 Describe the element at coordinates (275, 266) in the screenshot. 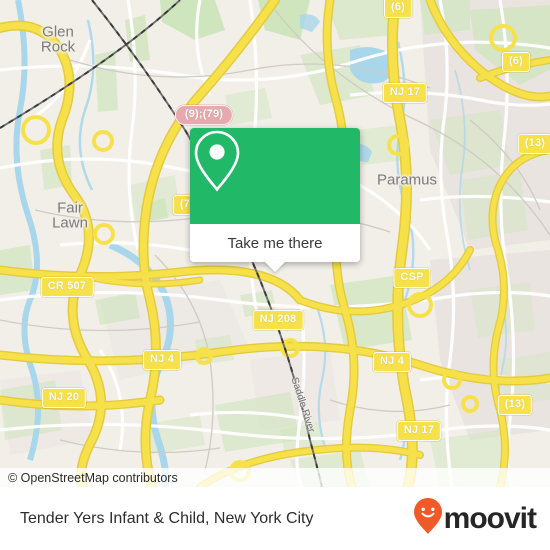

I see `popup-pointer` at that location.